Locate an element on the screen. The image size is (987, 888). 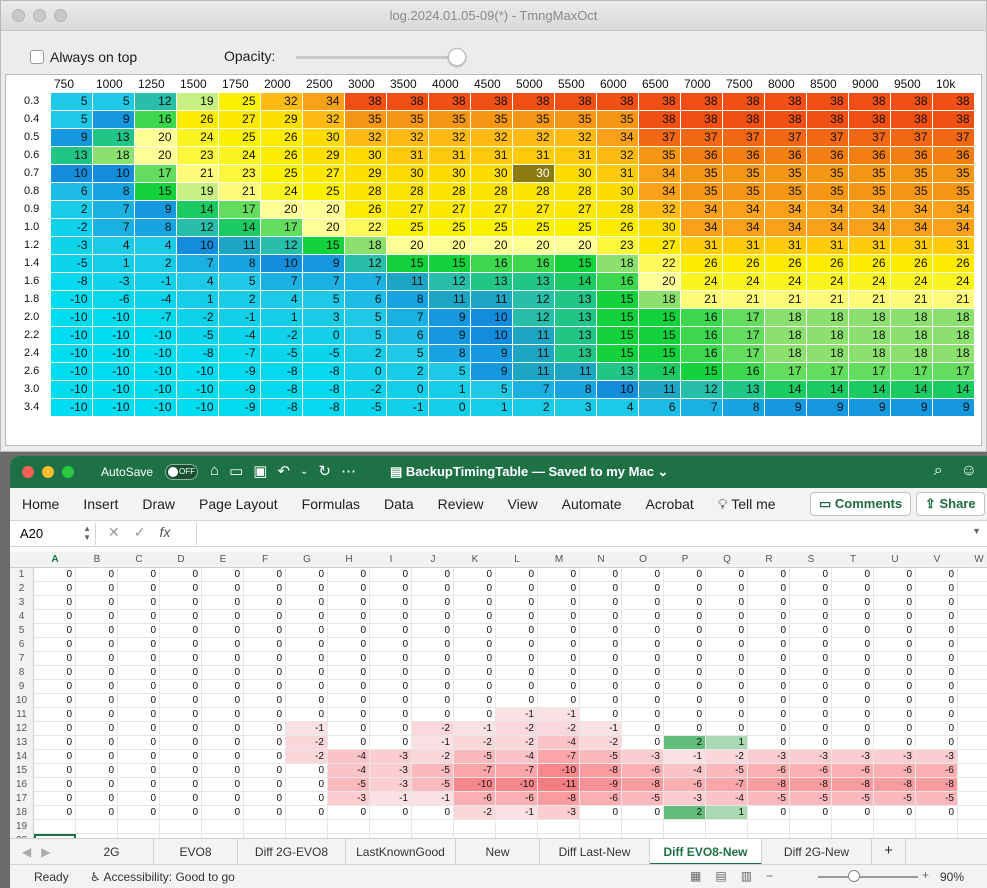
sheet-cell: -10 is located at coordinates (517, 785).